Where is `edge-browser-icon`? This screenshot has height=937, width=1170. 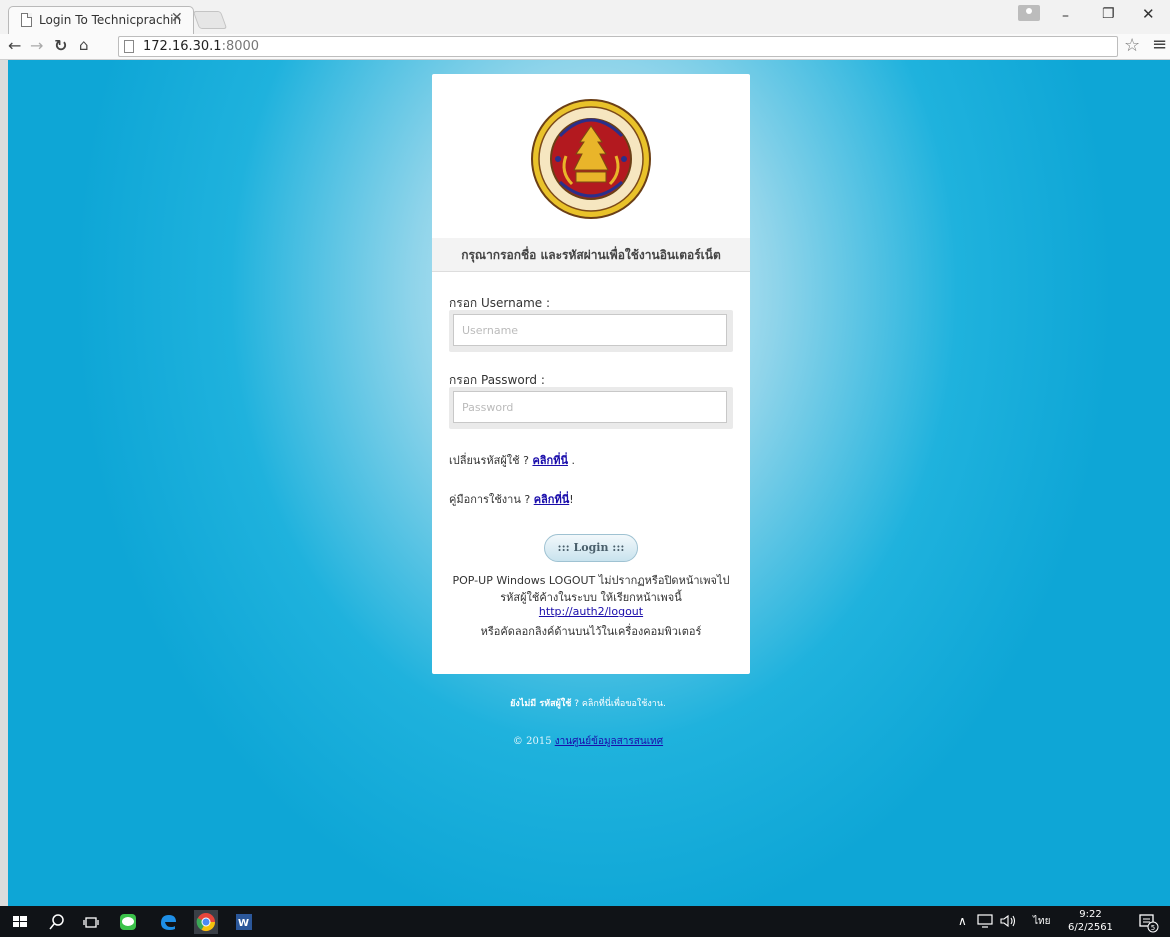 edge-browser-icon is located at coordinates (168, 922).